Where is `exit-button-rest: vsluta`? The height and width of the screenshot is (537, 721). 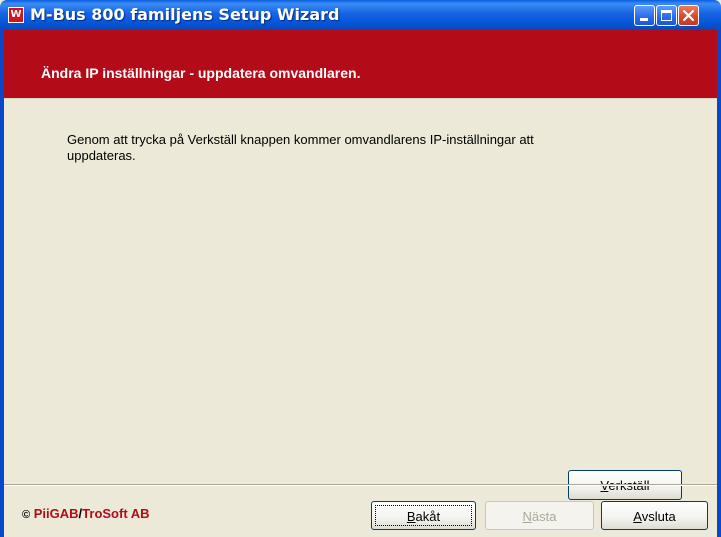
exit-button-rest: vsluta is located at coordinates (658, 516).